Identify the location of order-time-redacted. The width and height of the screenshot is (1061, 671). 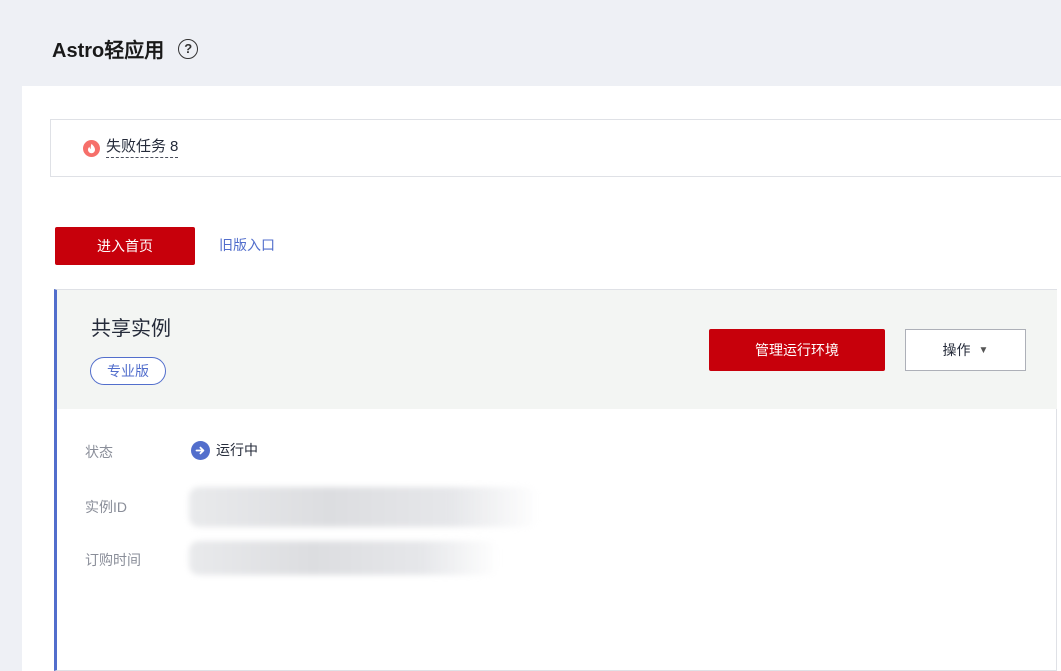
(344, 558).